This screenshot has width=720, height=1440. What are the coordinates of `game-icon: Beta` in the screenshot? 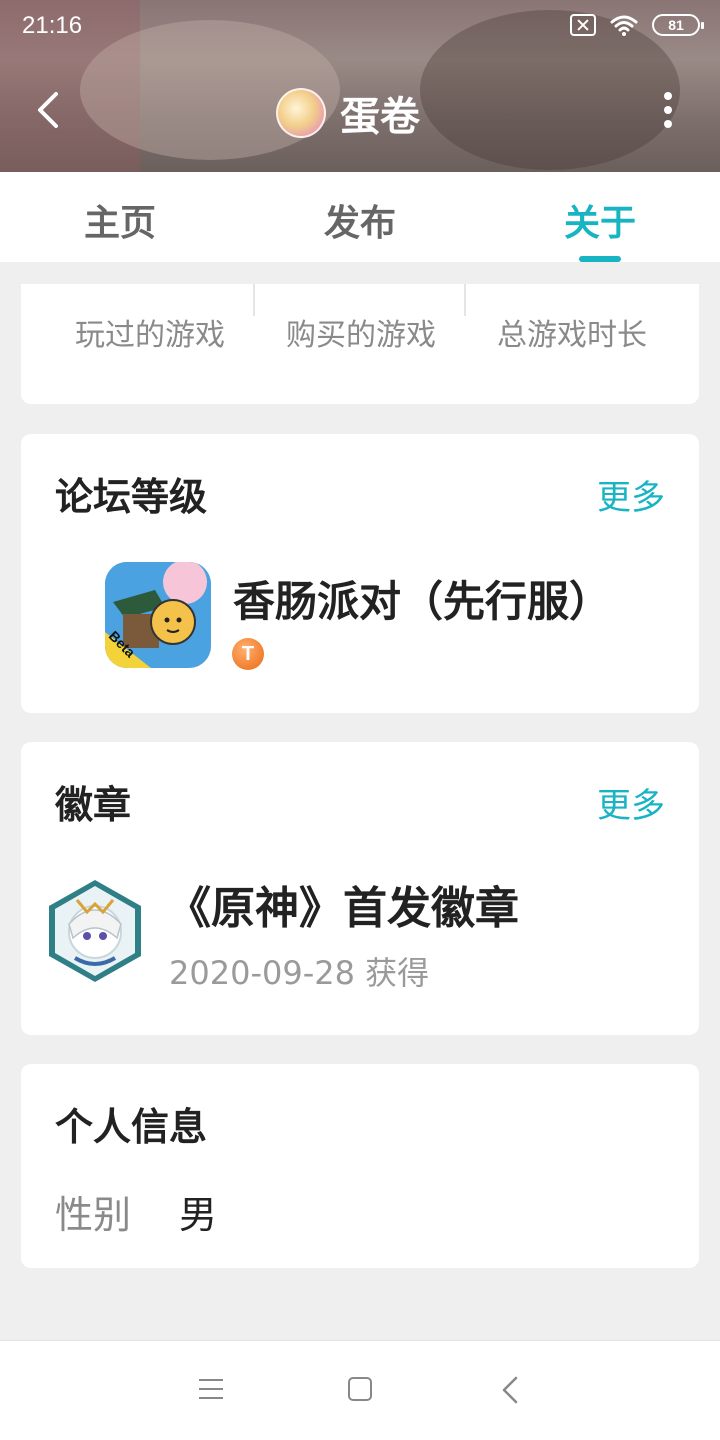 It's located at (158, 615).